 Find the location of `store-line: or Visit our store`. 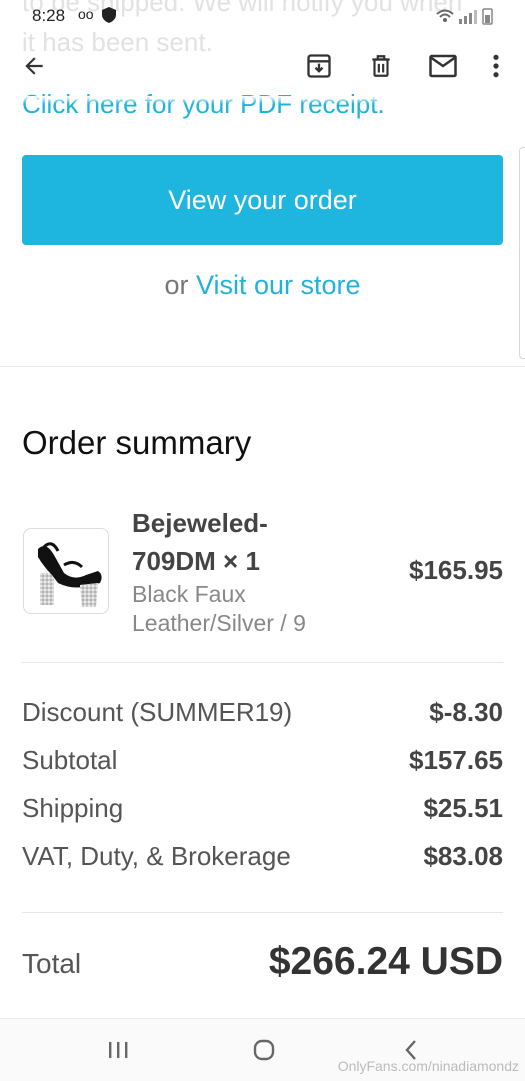

store-line: or Visit our store is located at coordinates (262, 285).